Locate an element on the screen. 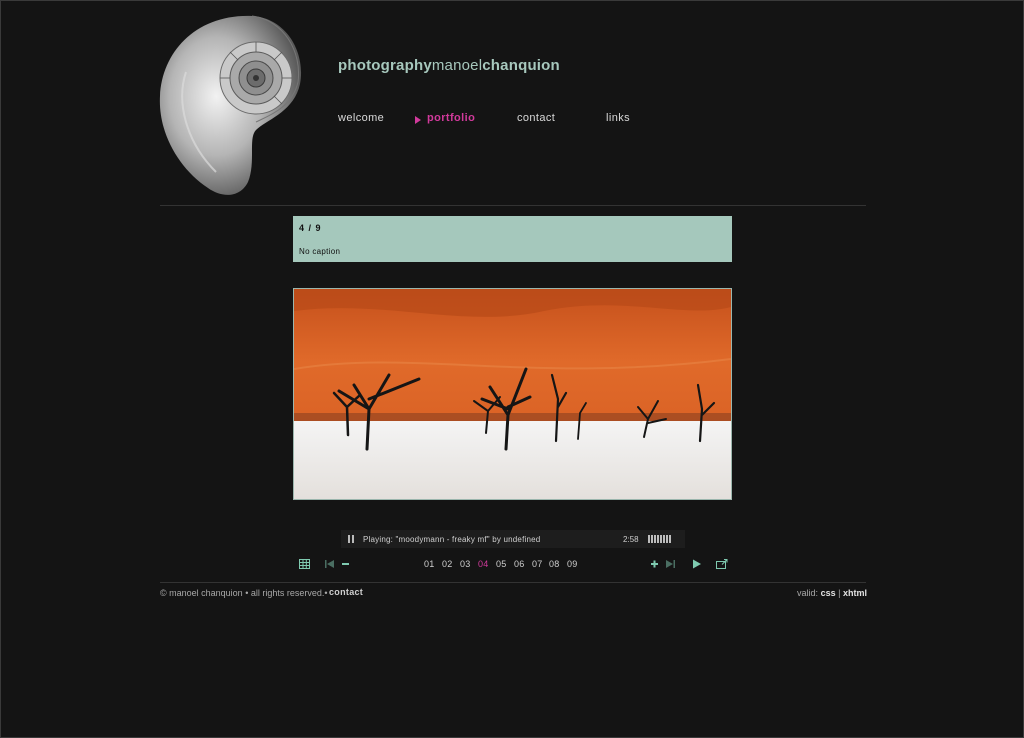 The height and width of the screenshot is (738, 1024). page-01: 01 is located at coordinates (429, 564).